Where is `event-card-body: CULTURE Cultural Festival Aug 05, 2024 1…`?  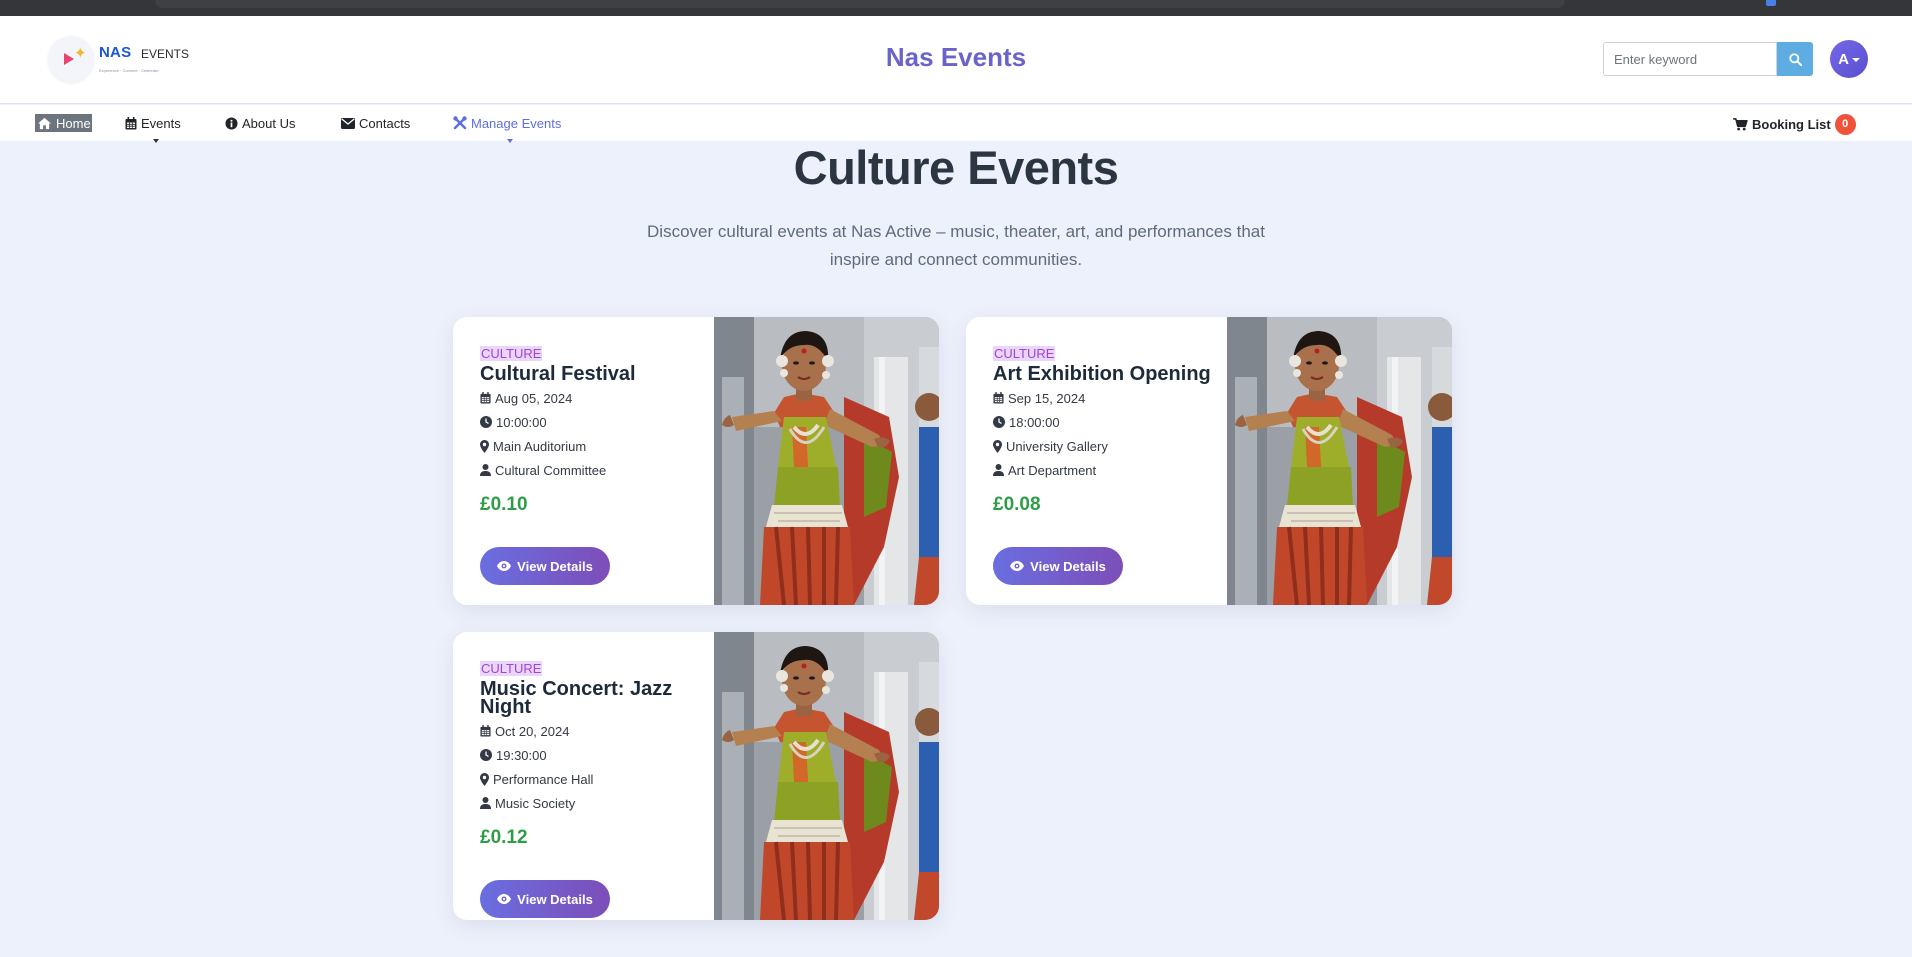
event-card-body: CULTURE Cultural Festival Aug 05, 2024 1… is located at coordinates (595, 413).